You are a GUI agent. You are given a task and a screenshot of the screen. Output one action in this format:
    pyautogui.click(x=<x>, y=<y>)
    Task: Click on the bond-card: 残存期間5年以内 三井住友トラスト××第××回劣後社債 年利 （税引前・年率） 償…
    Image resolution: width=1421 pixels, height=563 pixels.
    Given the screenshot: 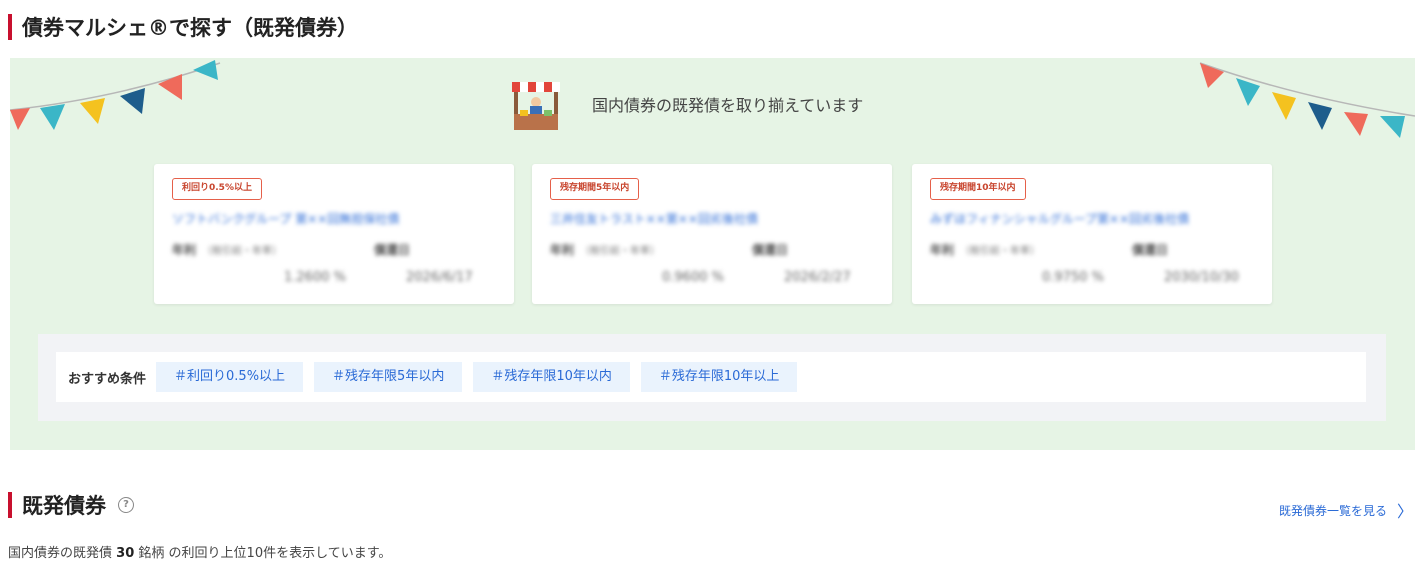 What is the action you would take?
    pyautogui.click(x=712, y=234)
    